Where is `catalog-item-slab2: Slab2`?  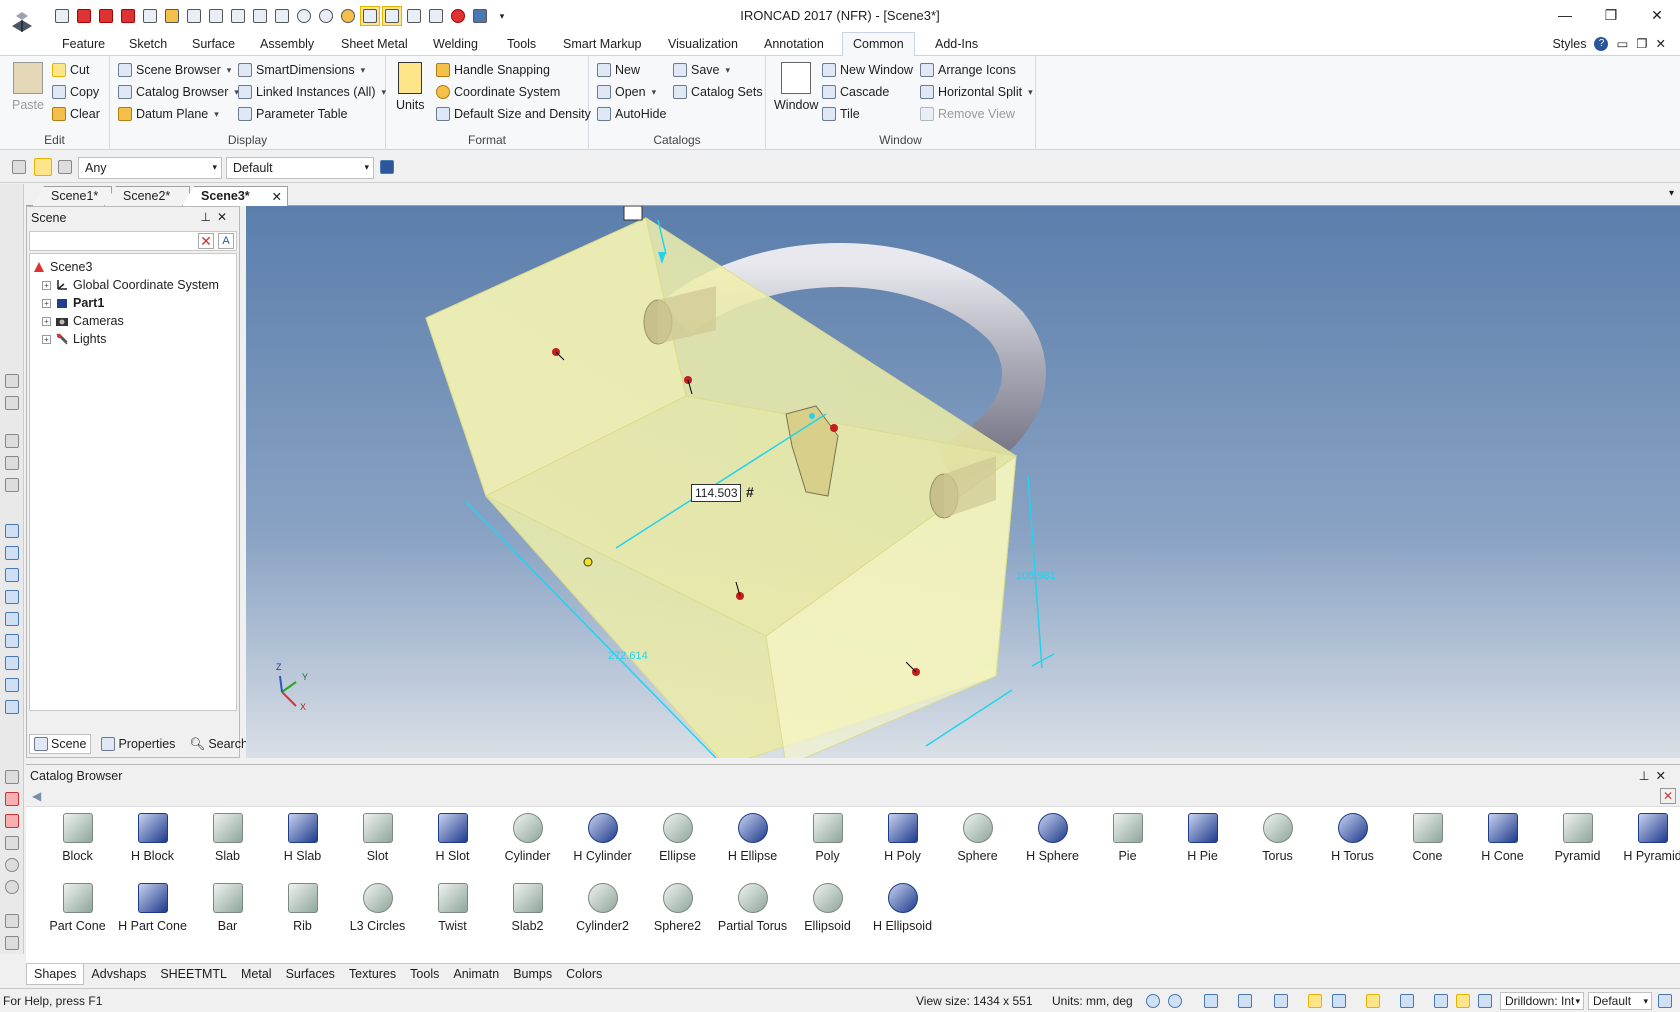 catalog-item-slab2: Slab2 is located at coordinates (527, 908).